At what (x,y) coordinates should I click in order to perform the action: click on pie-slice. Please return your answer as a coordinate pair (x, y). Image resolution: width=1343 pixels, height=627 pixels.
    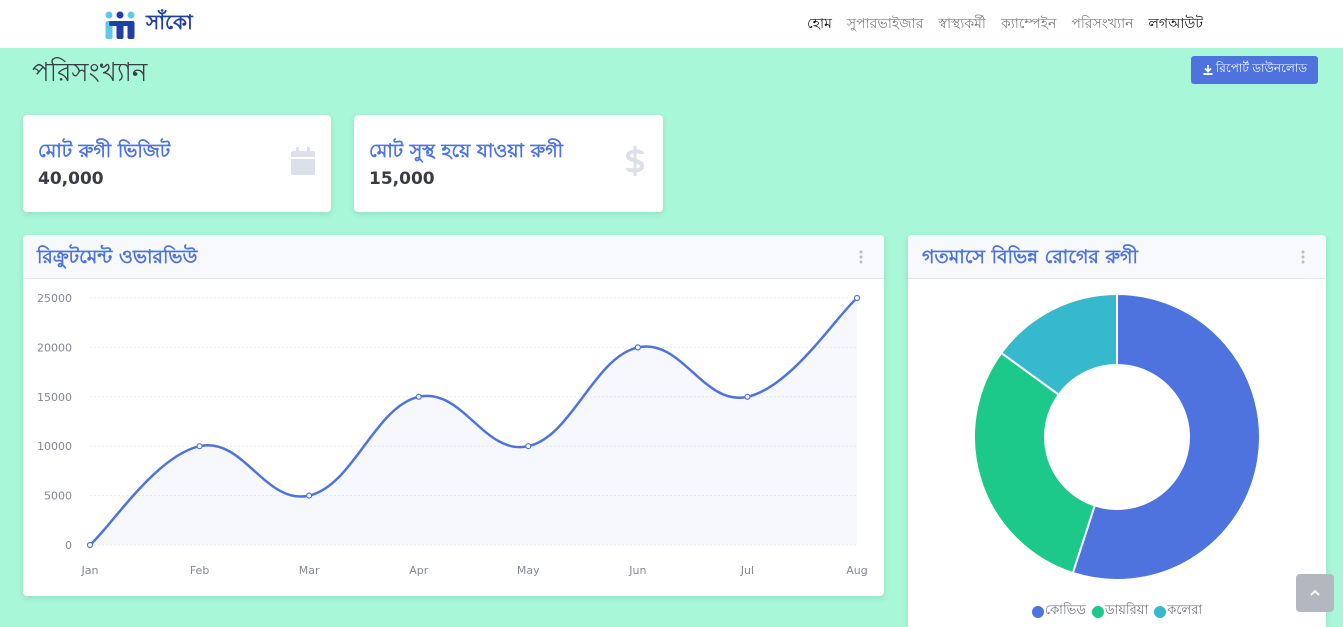
    Looking at the image, I should click on (1035, 463).